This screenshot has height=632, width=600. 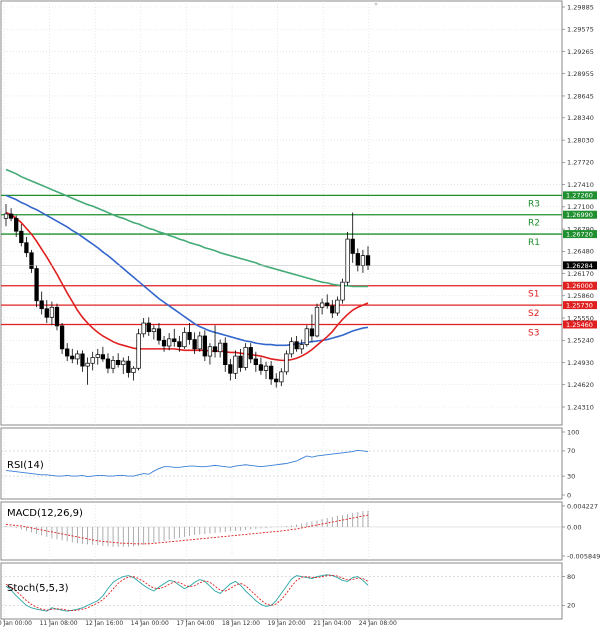 What do you see at coordinates (150, 623) in the screenshot?
I see `time-tick-label: 14 Jan 00:00` at bounding box center [150, 623].